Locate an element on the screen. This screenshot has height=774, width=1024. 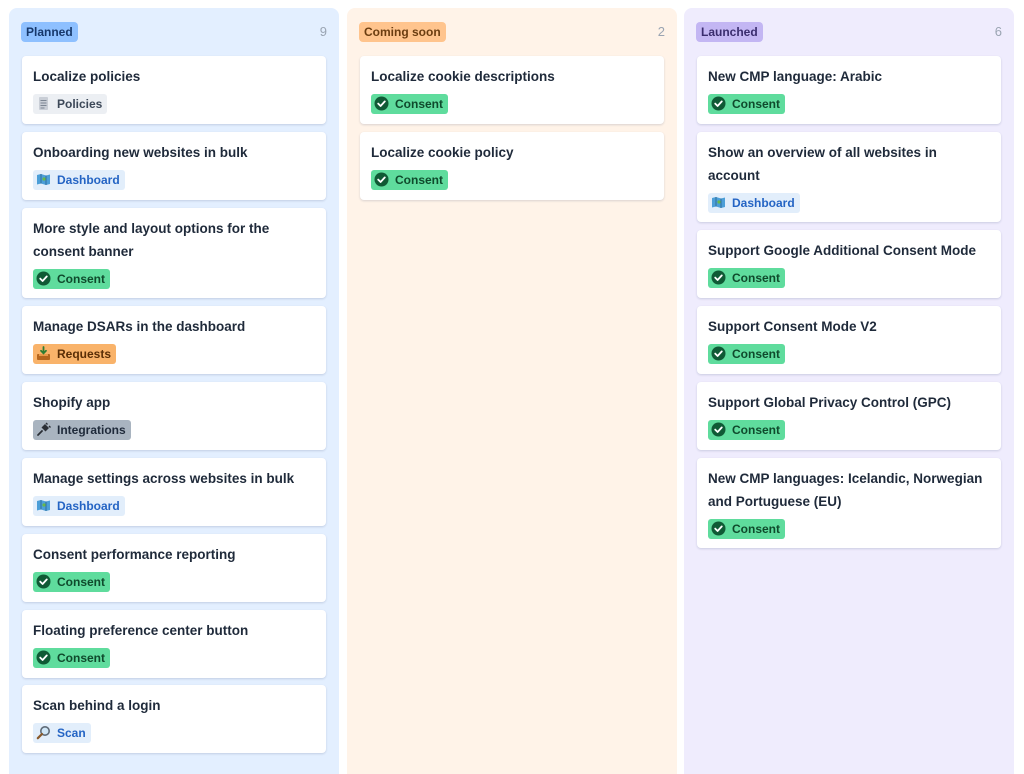
roadmap-card: Support Consent Mode V2 Consent is located at coordinates (849, 340).